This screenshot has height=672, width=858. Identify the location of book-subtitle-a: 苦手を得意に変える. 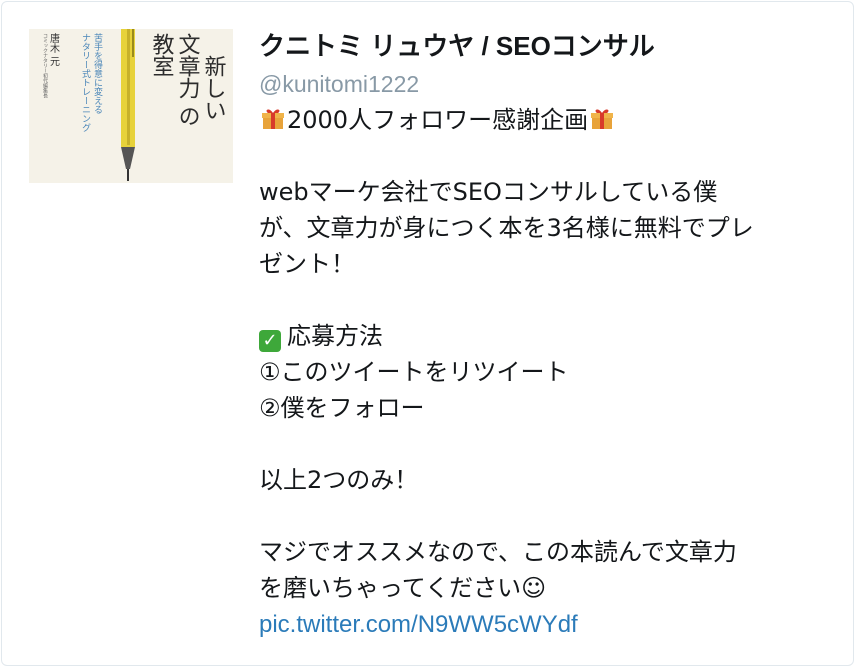
(97, 73).